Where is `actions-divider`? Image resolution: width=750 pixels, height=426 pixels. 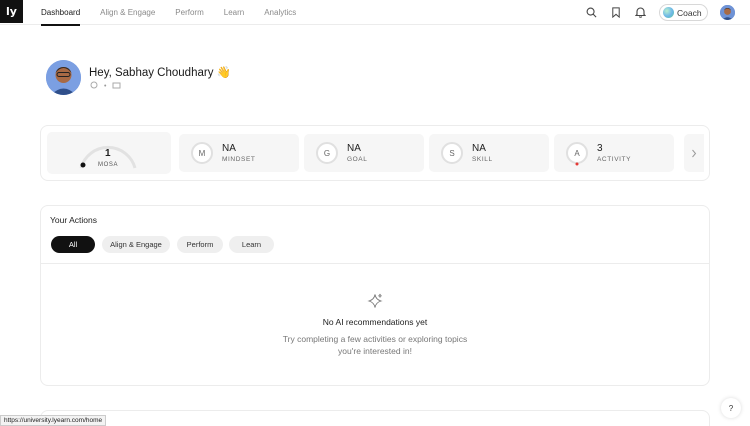
actions-divider is located at coordinates (375, 263).